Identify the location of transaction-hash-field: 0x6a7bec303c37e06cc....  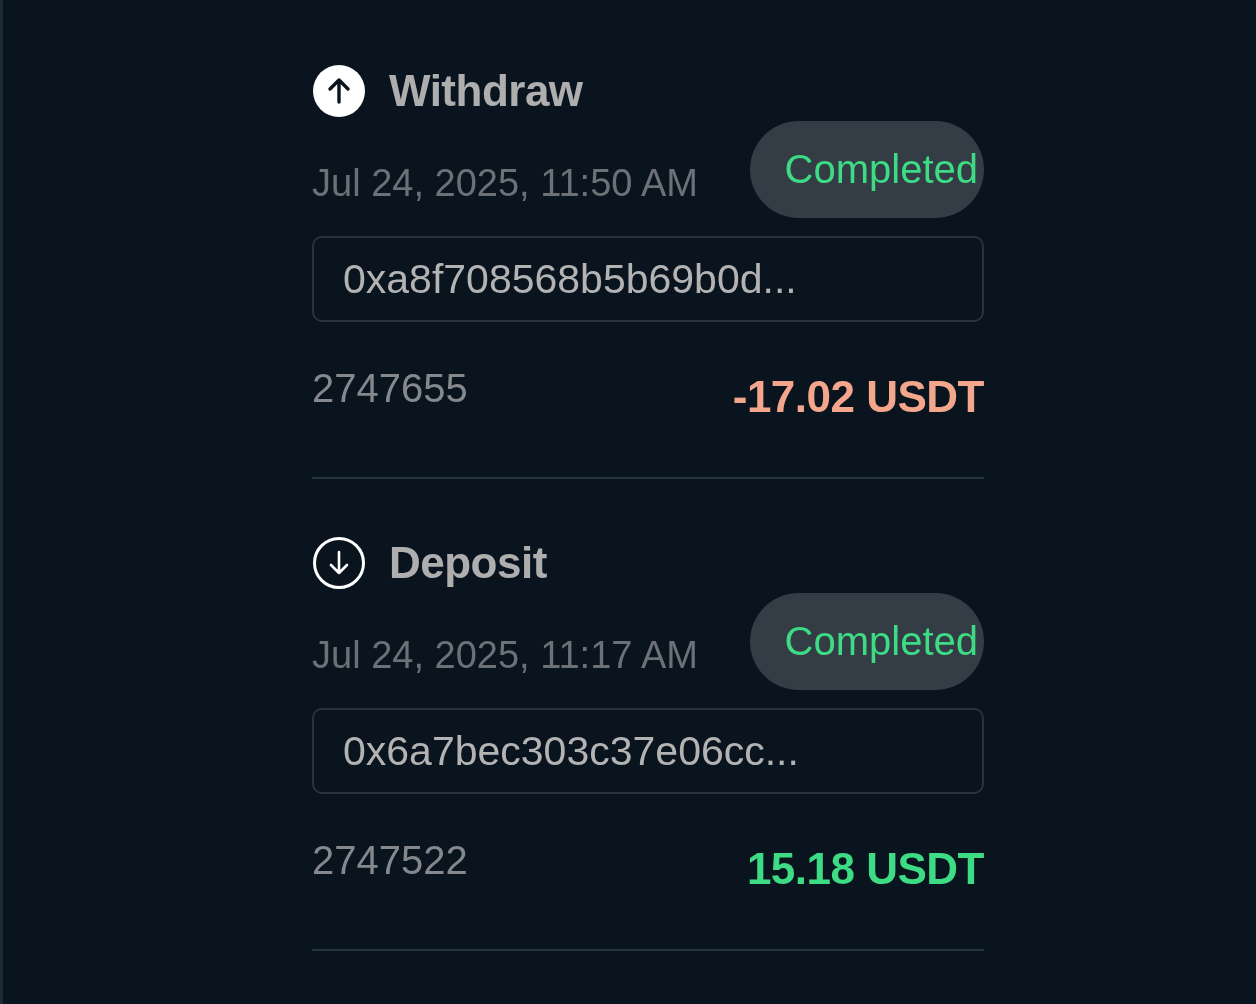
(648, 751).